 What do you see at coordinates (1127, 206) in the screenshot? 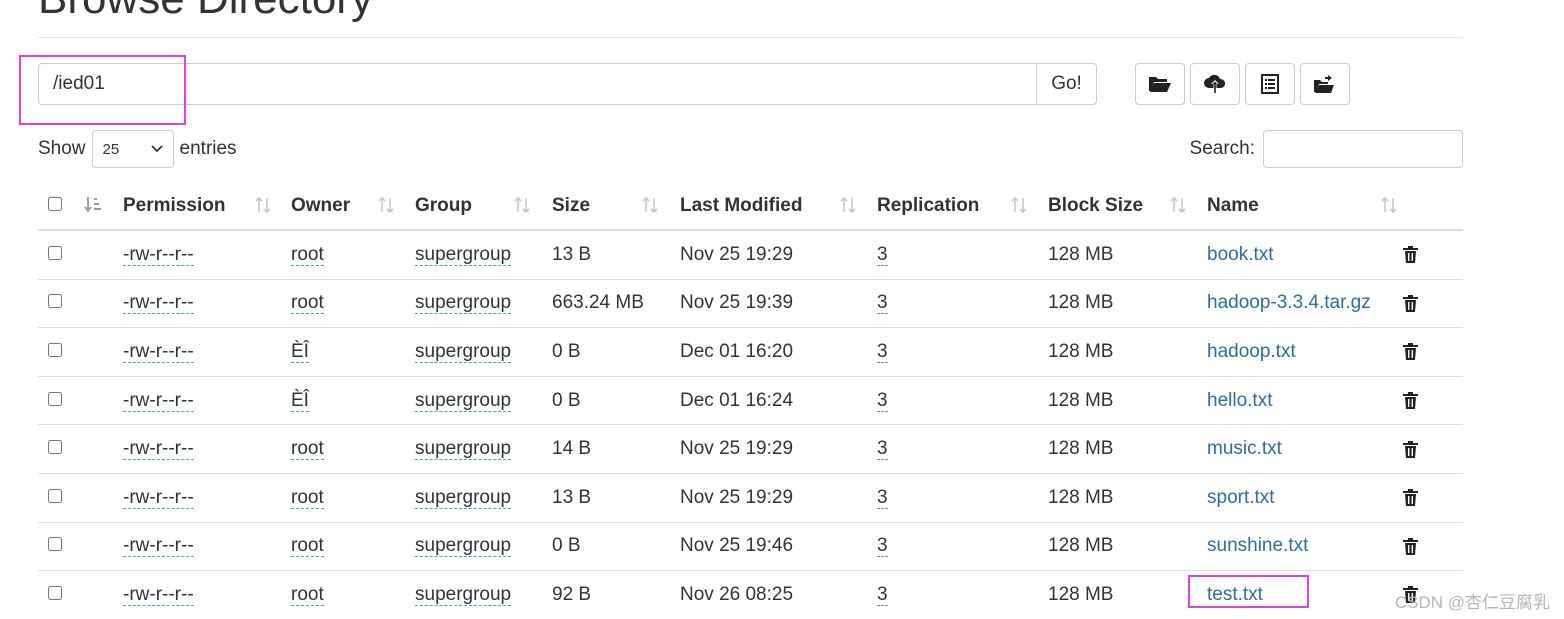
I see `column-header-block-size: Block Size` at bounding box center [1127, 206].